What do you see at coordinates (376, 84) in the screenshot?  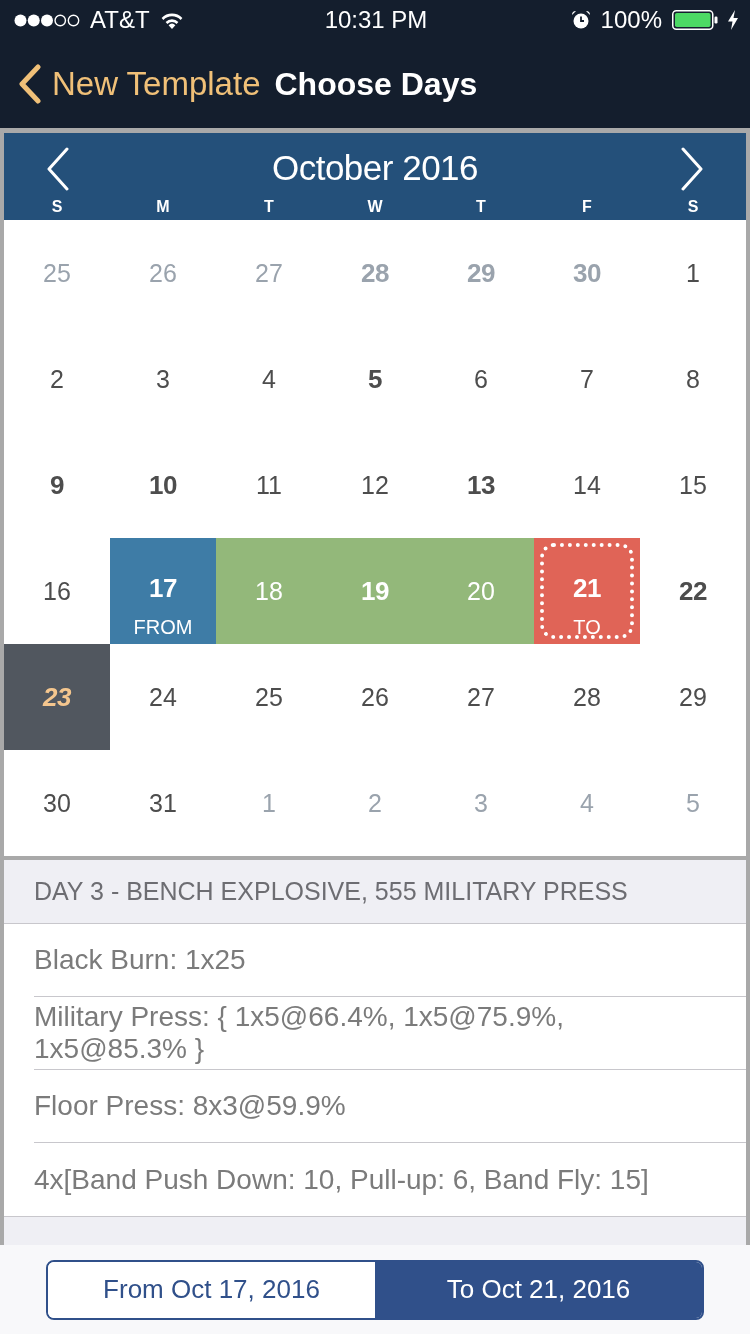 I see `nav-title: Choose Days` at bounding box center [376, 84].